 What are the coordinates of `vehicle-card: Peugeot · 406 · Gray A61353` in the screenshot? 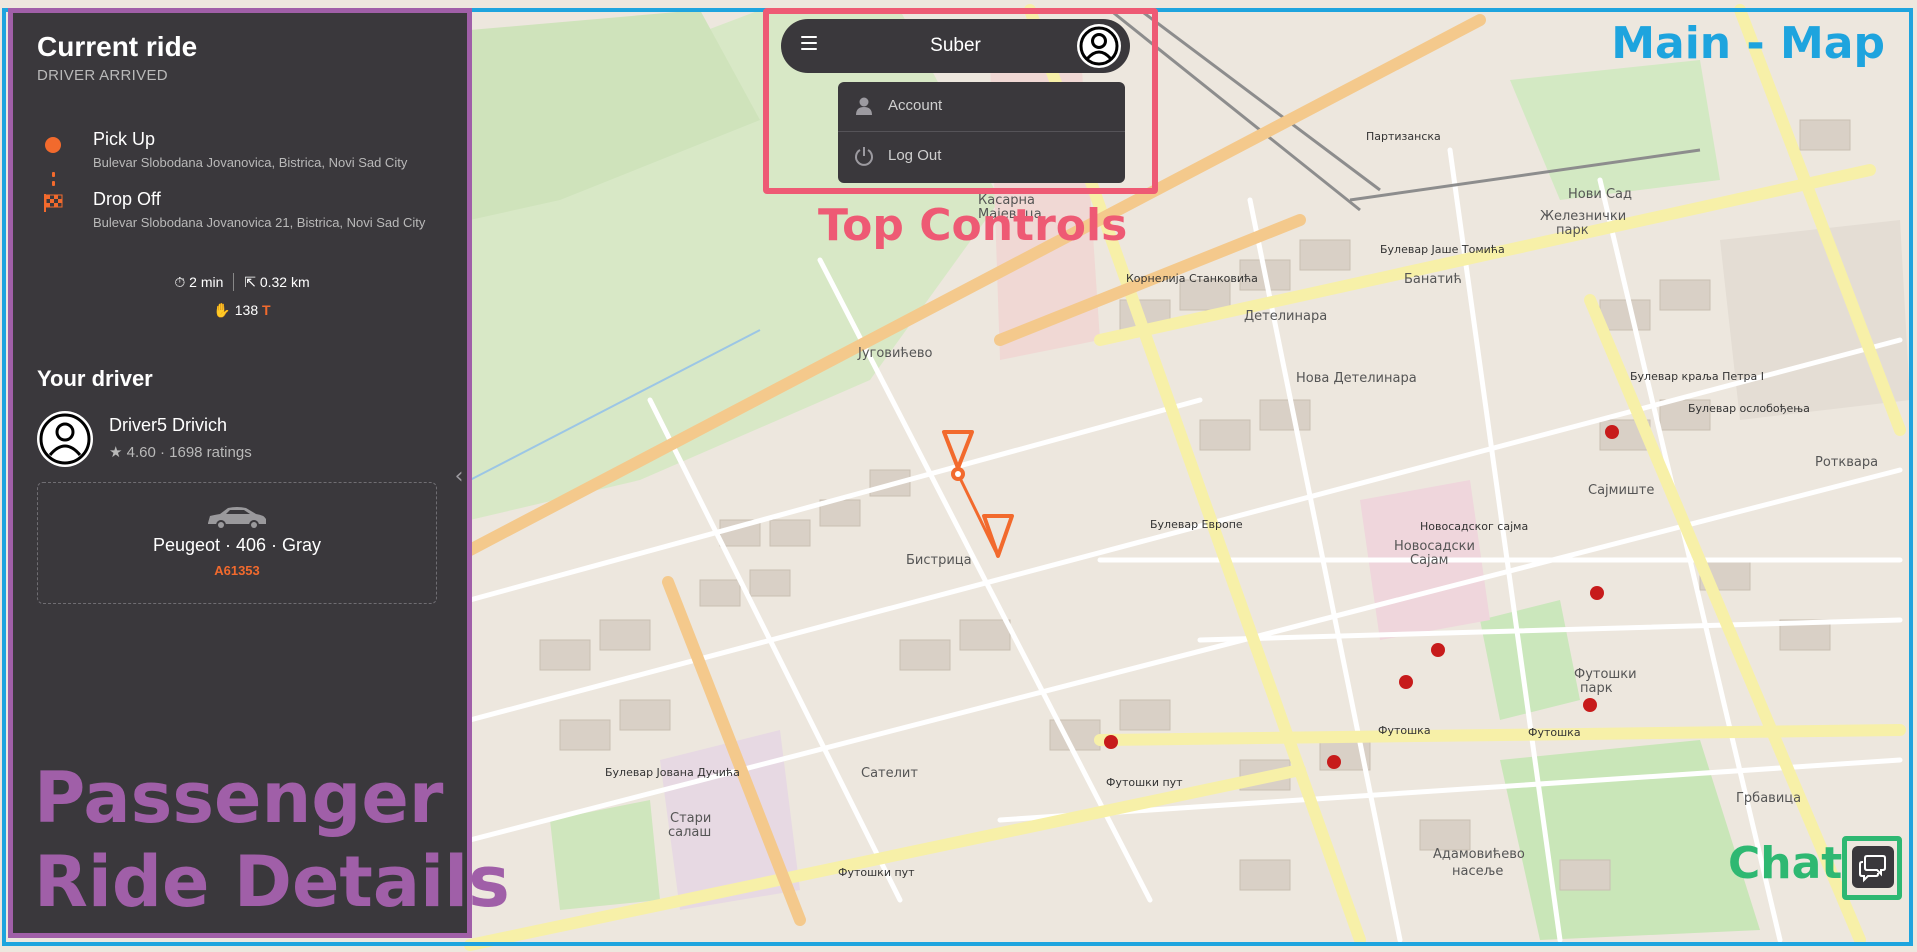 It's located at (237, 543).